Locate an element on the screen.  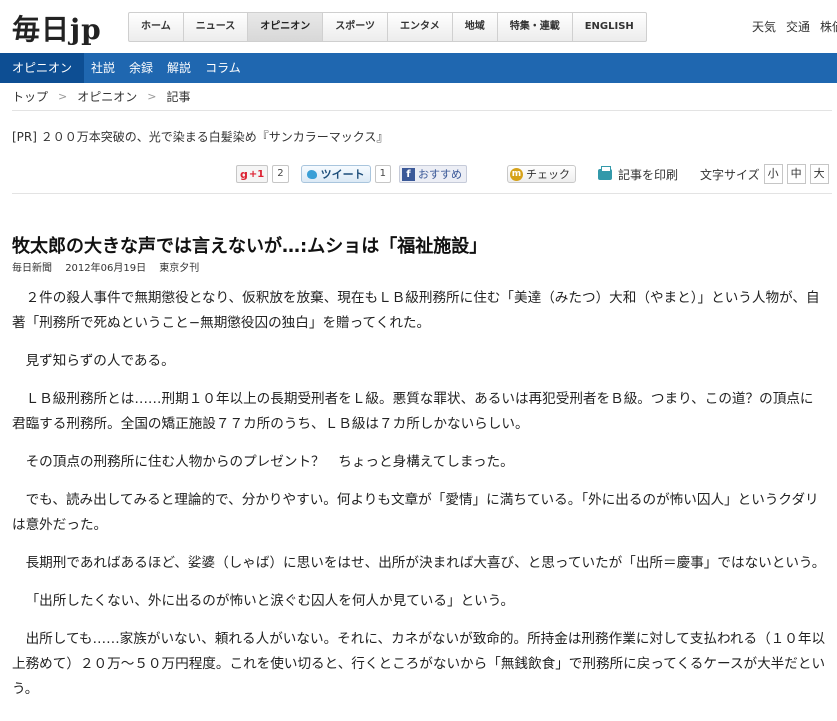
site-logo: 毎日jp is located at coordinates (57, 28).